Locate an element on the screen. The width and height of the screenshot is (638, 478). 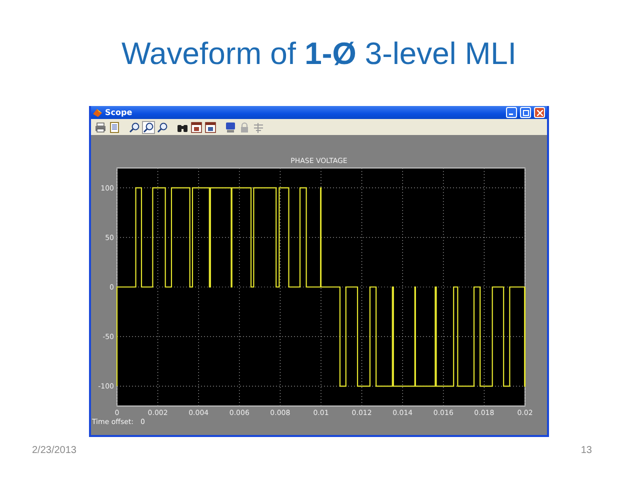
slide-number: 13 is located at coordinates (586, 450).